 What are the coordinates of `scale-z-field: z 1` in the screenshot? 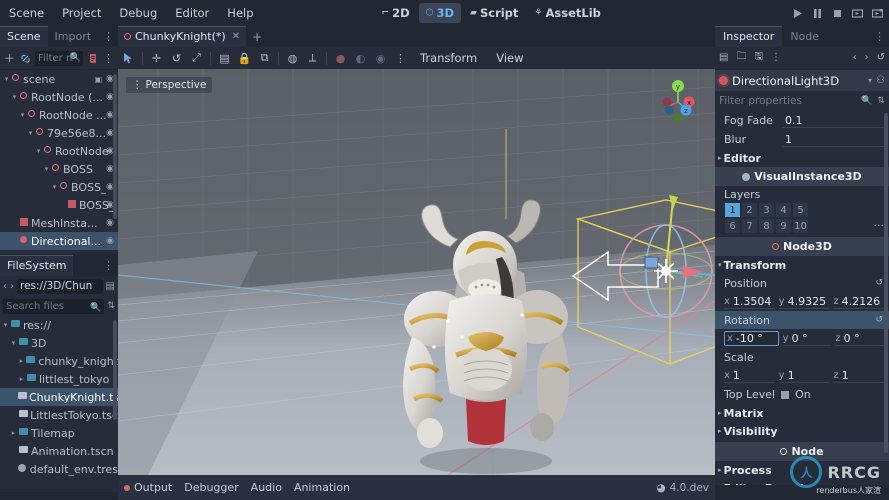 It's located at (859, 376).